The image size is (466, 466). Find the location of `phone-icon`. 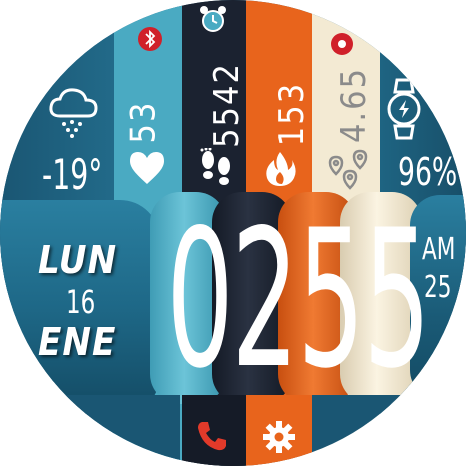

phone-icon is located at coordinates (212, 436).